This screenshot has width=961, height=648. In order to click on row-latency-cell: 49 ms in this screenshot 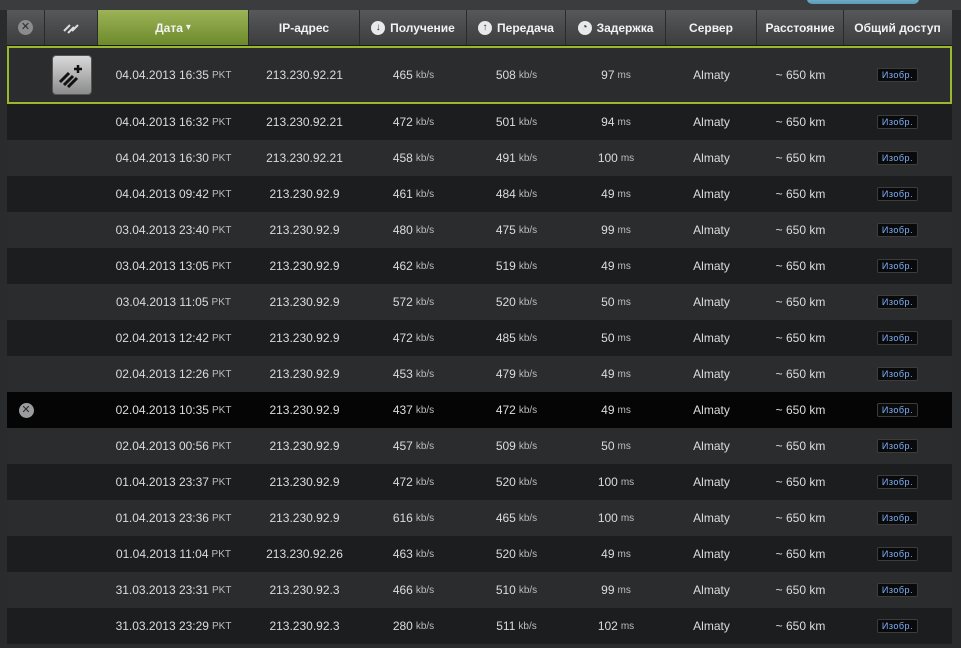, I will do `click(616, 374)`.